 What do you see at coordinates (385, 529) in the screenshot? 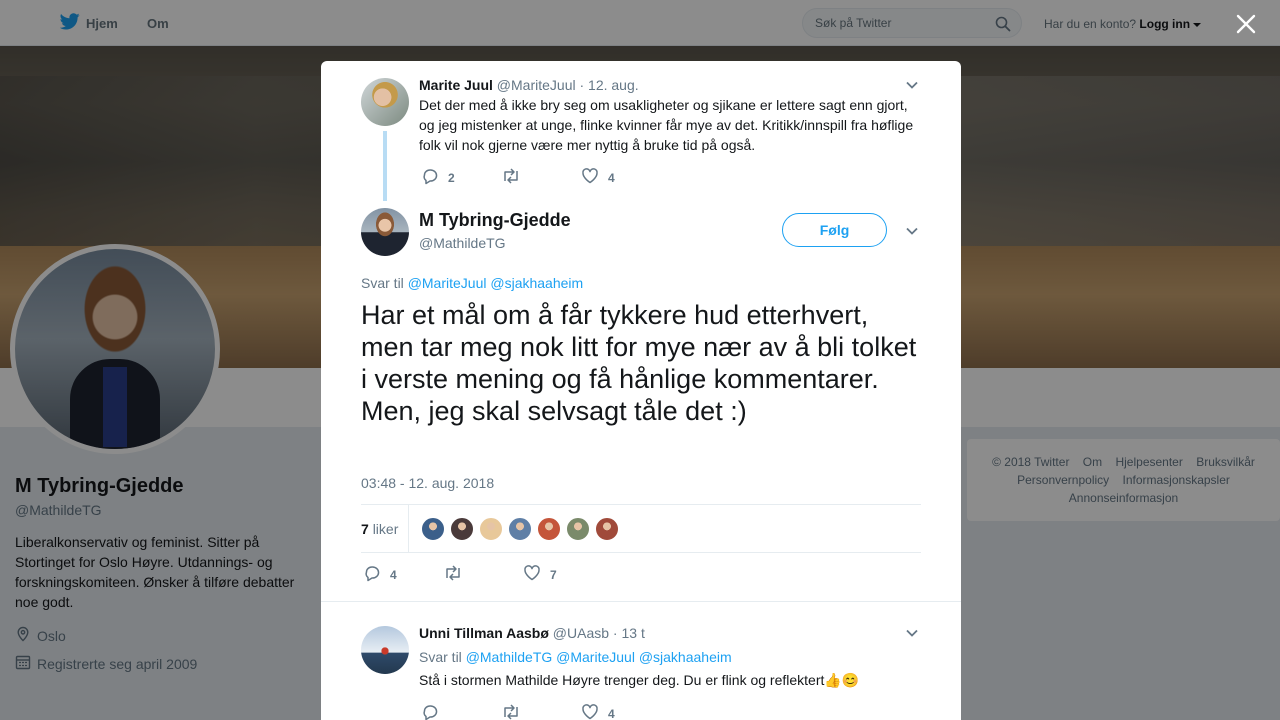
I see `likes-word: liker` at bounding box center [385, 529].